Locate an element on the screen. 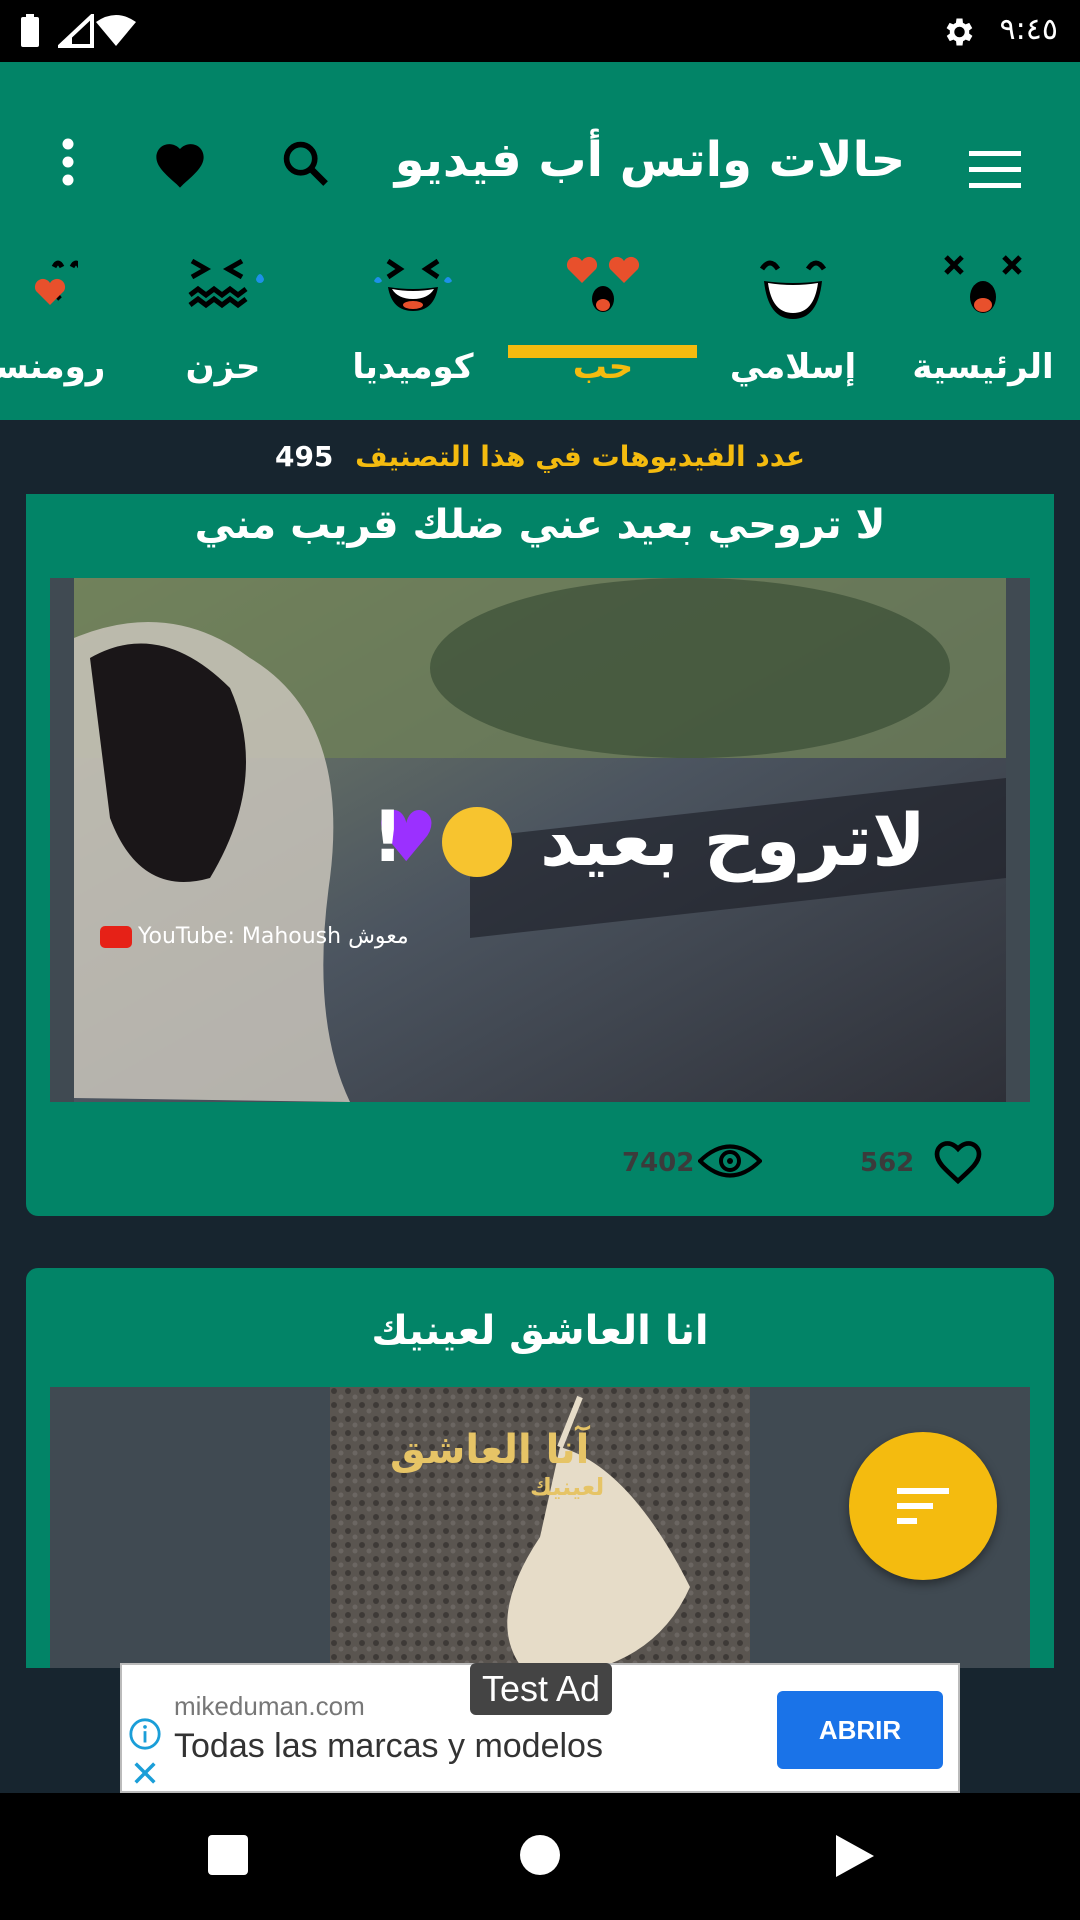 The width and height of the screenshot is (1080, 1920). sort-icon is located at coordinates (923, 1506).